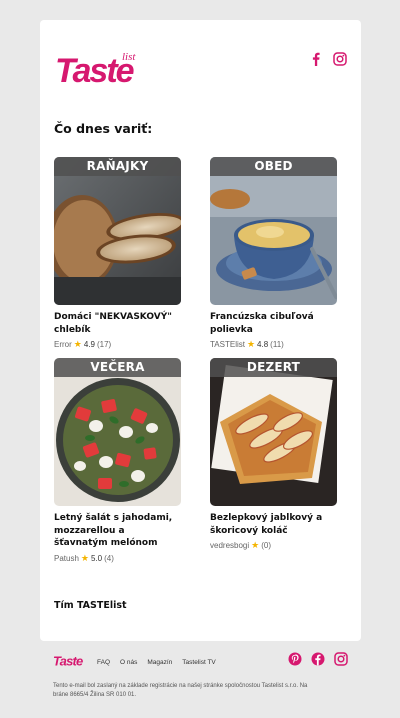 The image size is (400, 718). Describe the element at coordinates (273, 166) in the screenshot. I see `category-label: OBED` at that location.